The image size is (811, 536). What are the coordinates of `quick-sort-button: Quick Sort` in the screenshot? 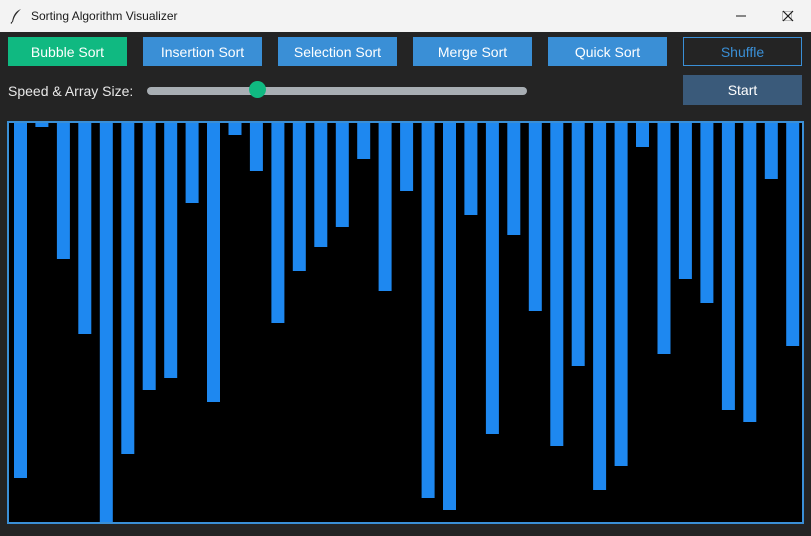 It's located at (607, 51).